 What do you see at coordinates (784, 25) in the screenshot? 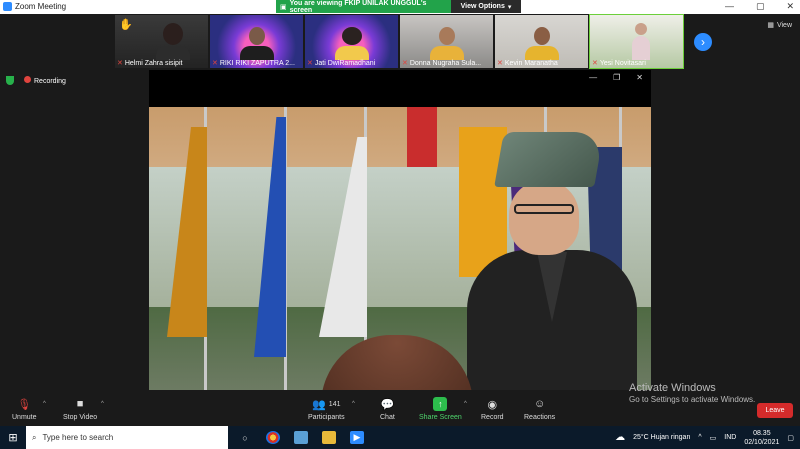
I see `view-label: View` at bounding box center [784, 25].